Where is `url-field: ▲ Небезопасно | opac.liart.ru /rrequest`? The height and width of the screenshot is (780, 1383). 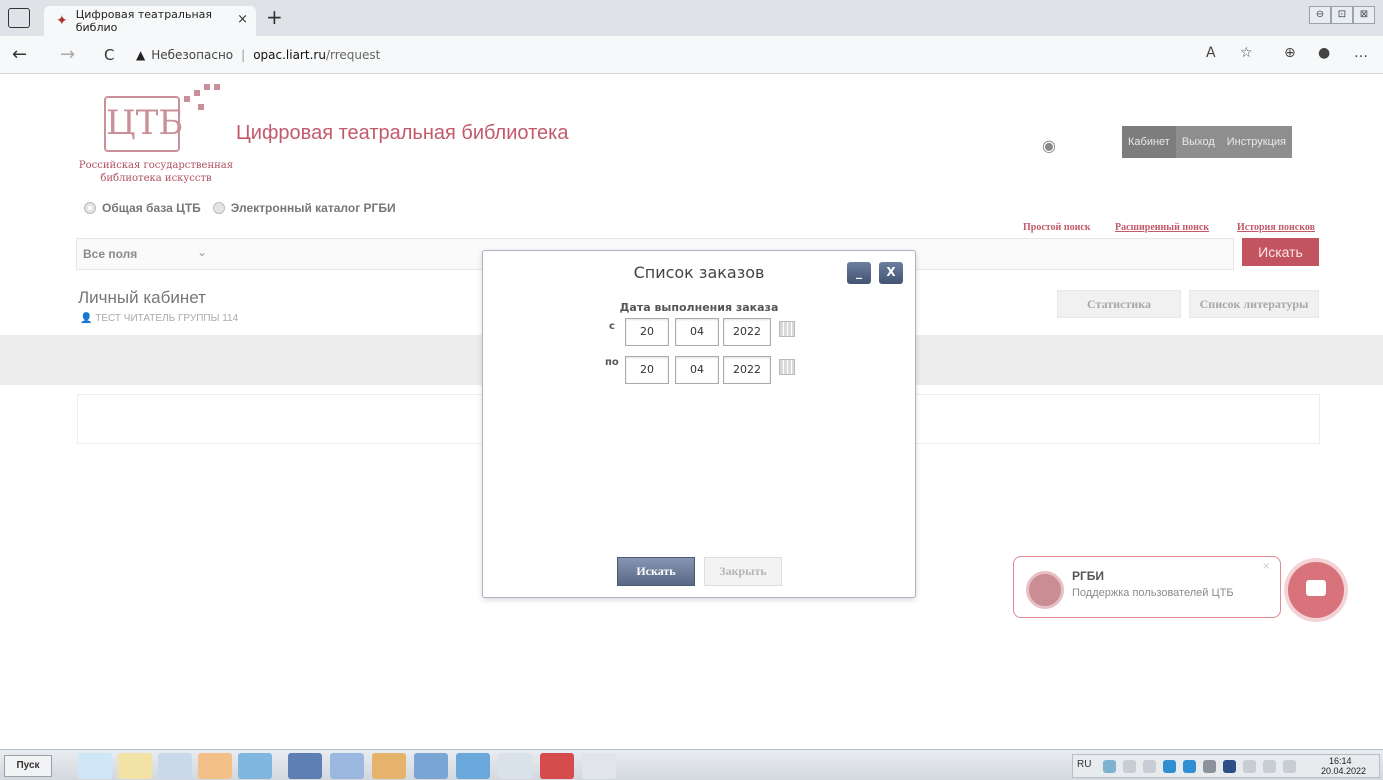 url-field: ▲ Небезопасно | opac.liart.ru /rrequest is located at coordinates (666, 55).